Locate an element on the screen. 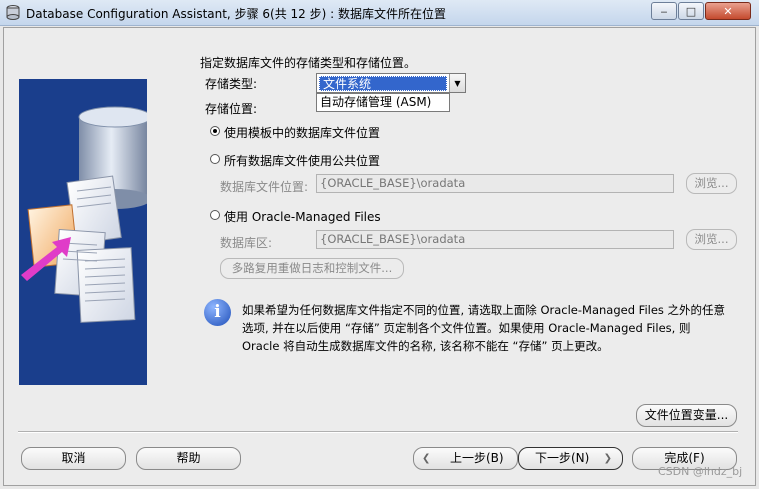 Image resolution: width=759 pixels, height=489 pixels. cancel-button: 取消 is located at coordinates (73, 458).